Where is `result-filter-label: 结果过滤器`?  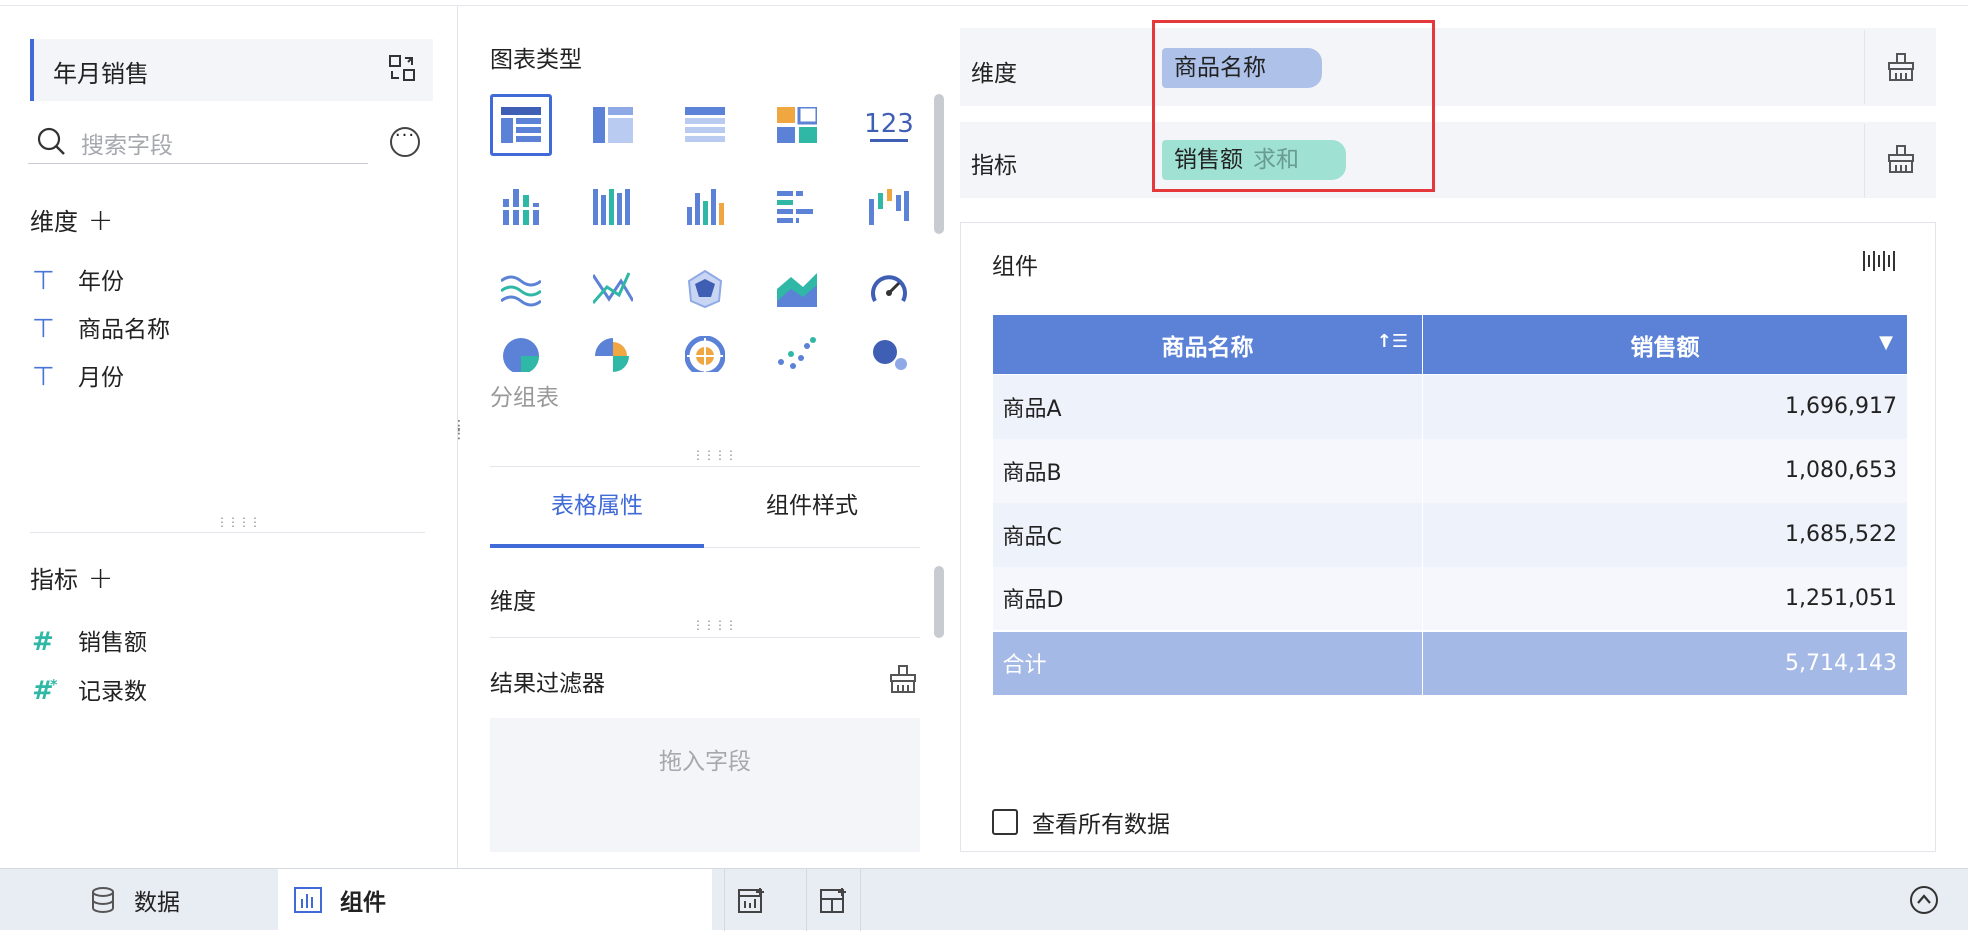
result-filter-label: 结果过滤器 is located at coordinates (547, 684).